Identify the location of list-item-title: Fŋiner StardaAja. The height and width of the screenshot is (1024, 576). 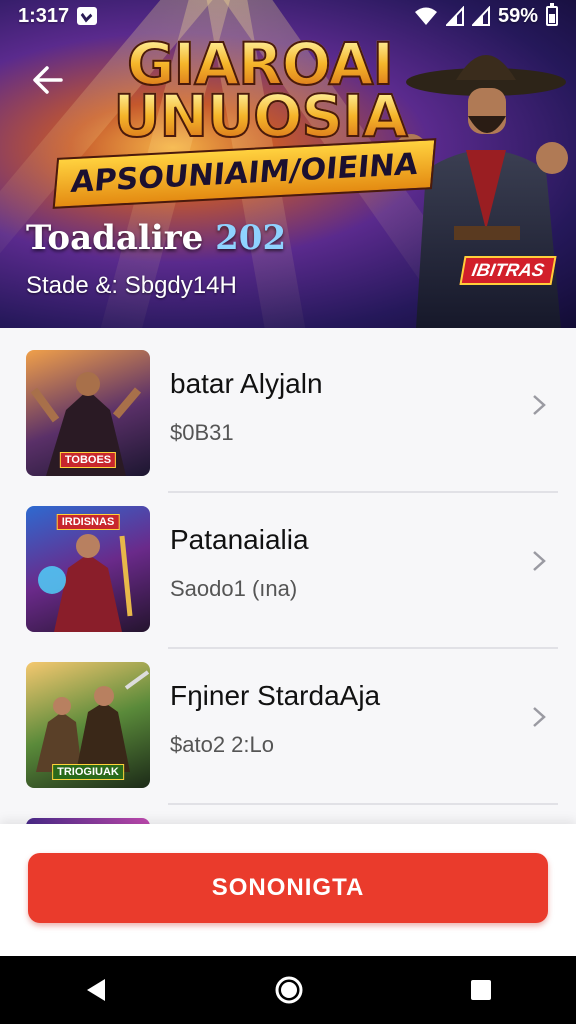
(275, 695).